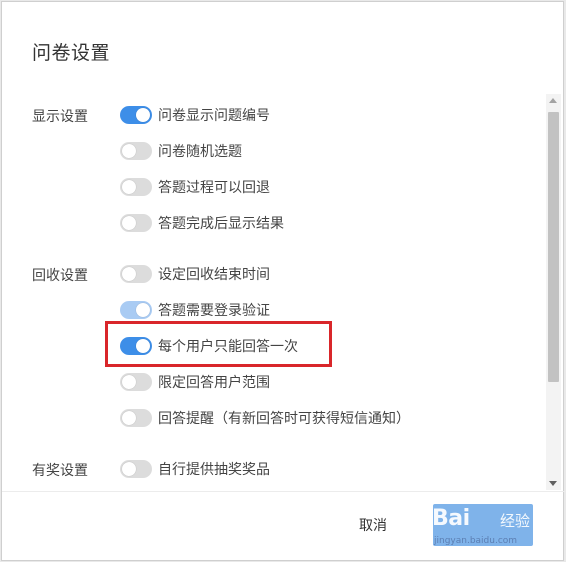 The height and width of the screenshot is (562, 566). What do you see at coordinates (283, 491) in the screenshot?
I see `footer-divider` at bounding box center [283, 491].